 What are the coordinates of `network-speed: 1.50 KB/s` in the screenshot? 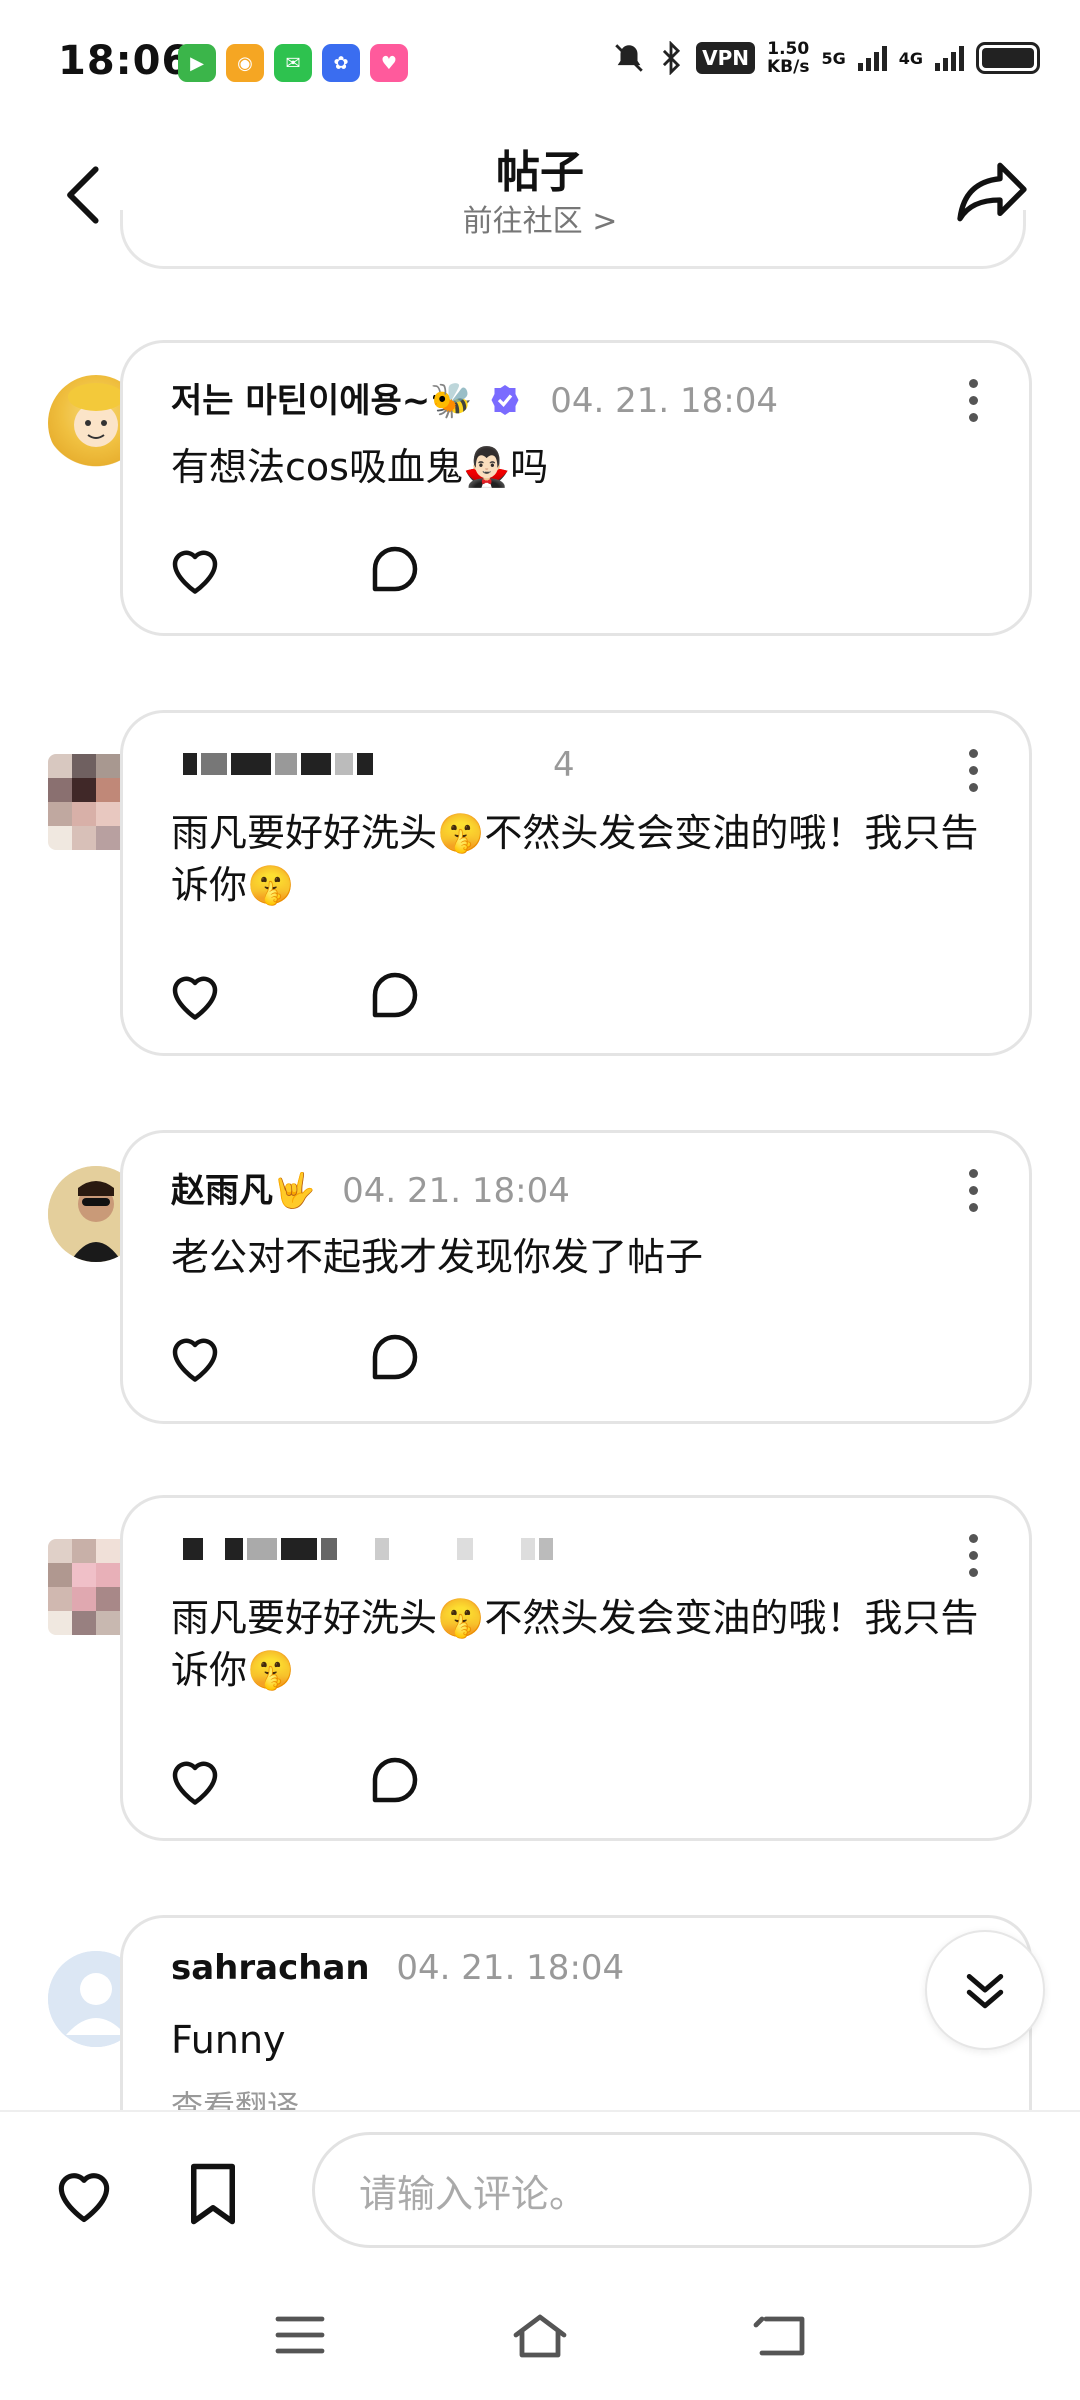 It's located at (788, 58).